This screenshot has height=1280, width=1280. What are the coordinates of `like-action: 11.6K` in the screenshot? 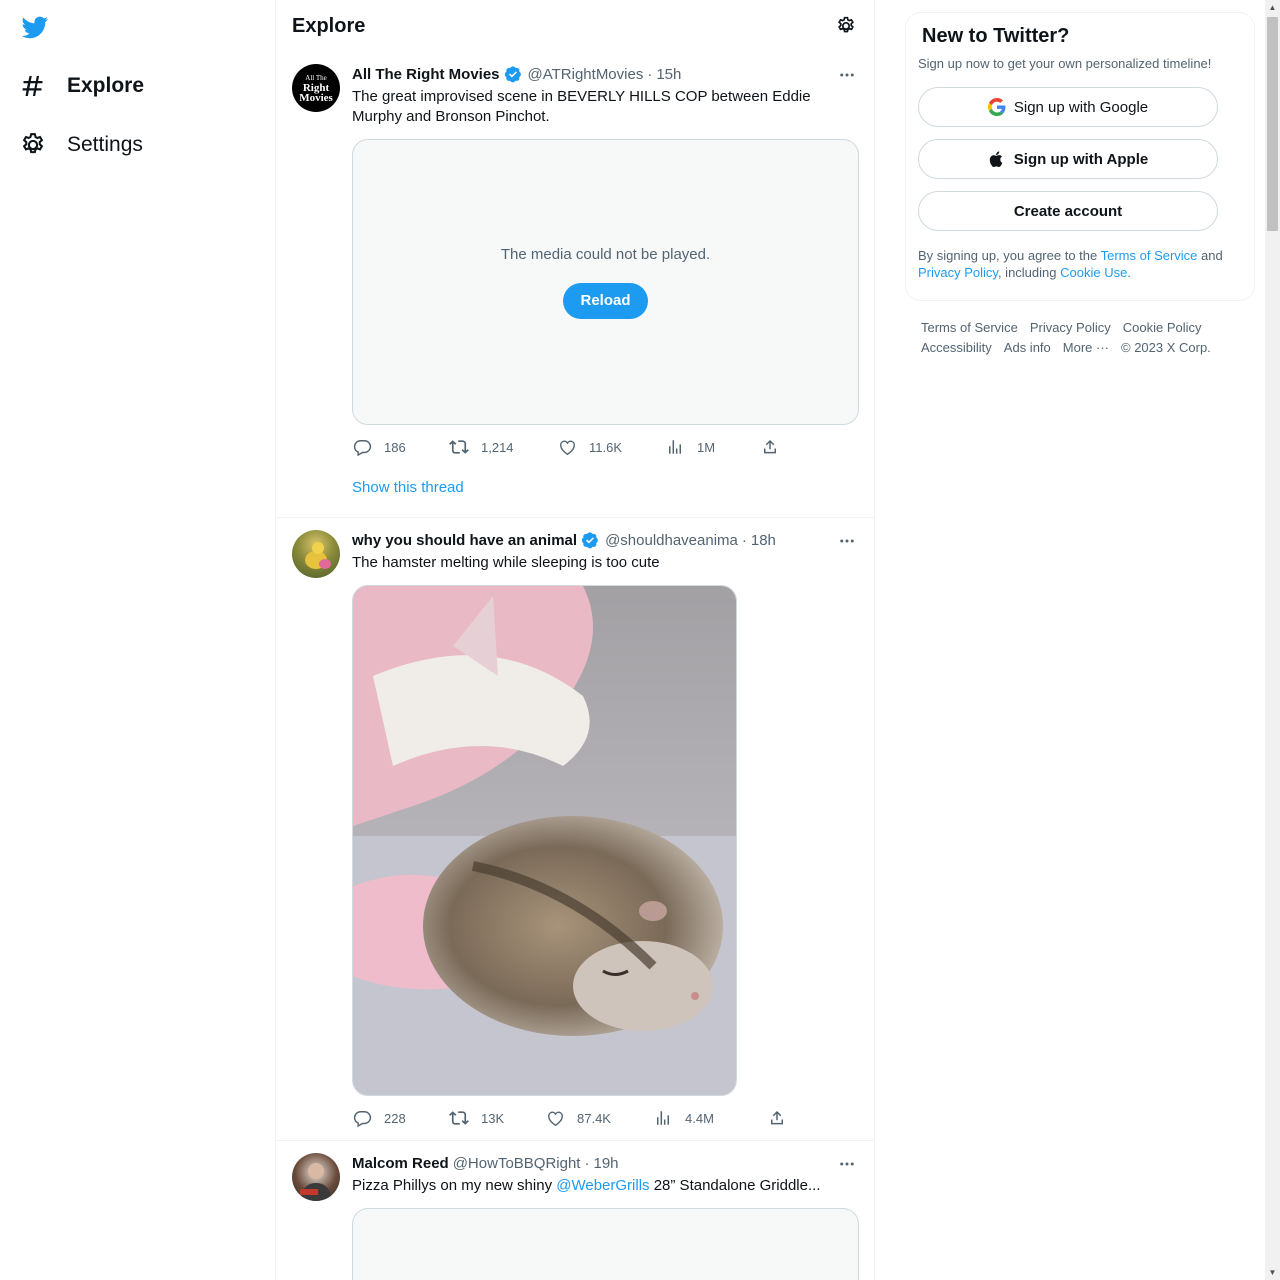 It's located at (611, 447).